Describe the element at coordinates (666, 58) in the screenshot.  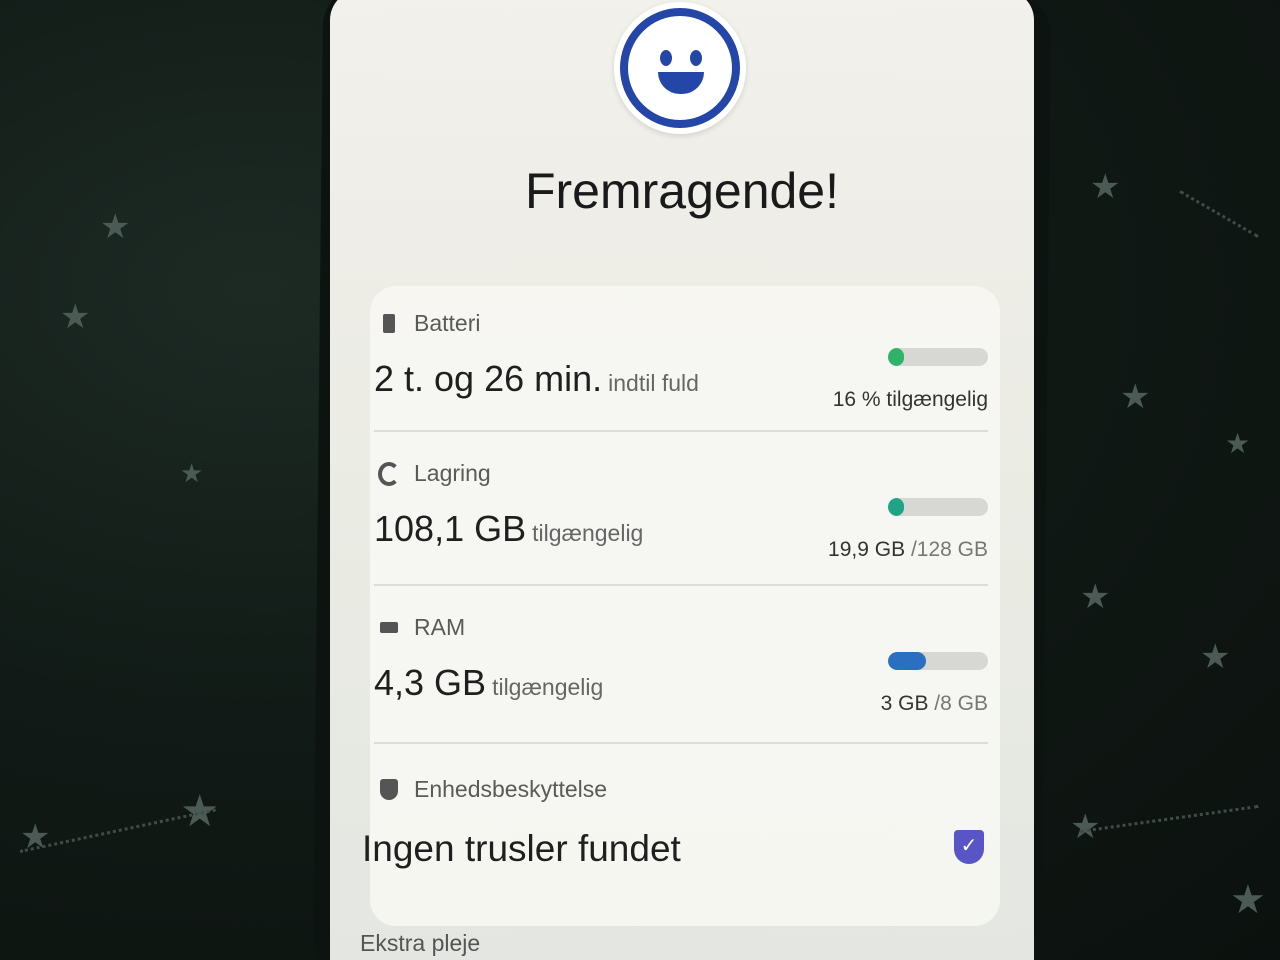
I see `smiley-eye-left` at that location.